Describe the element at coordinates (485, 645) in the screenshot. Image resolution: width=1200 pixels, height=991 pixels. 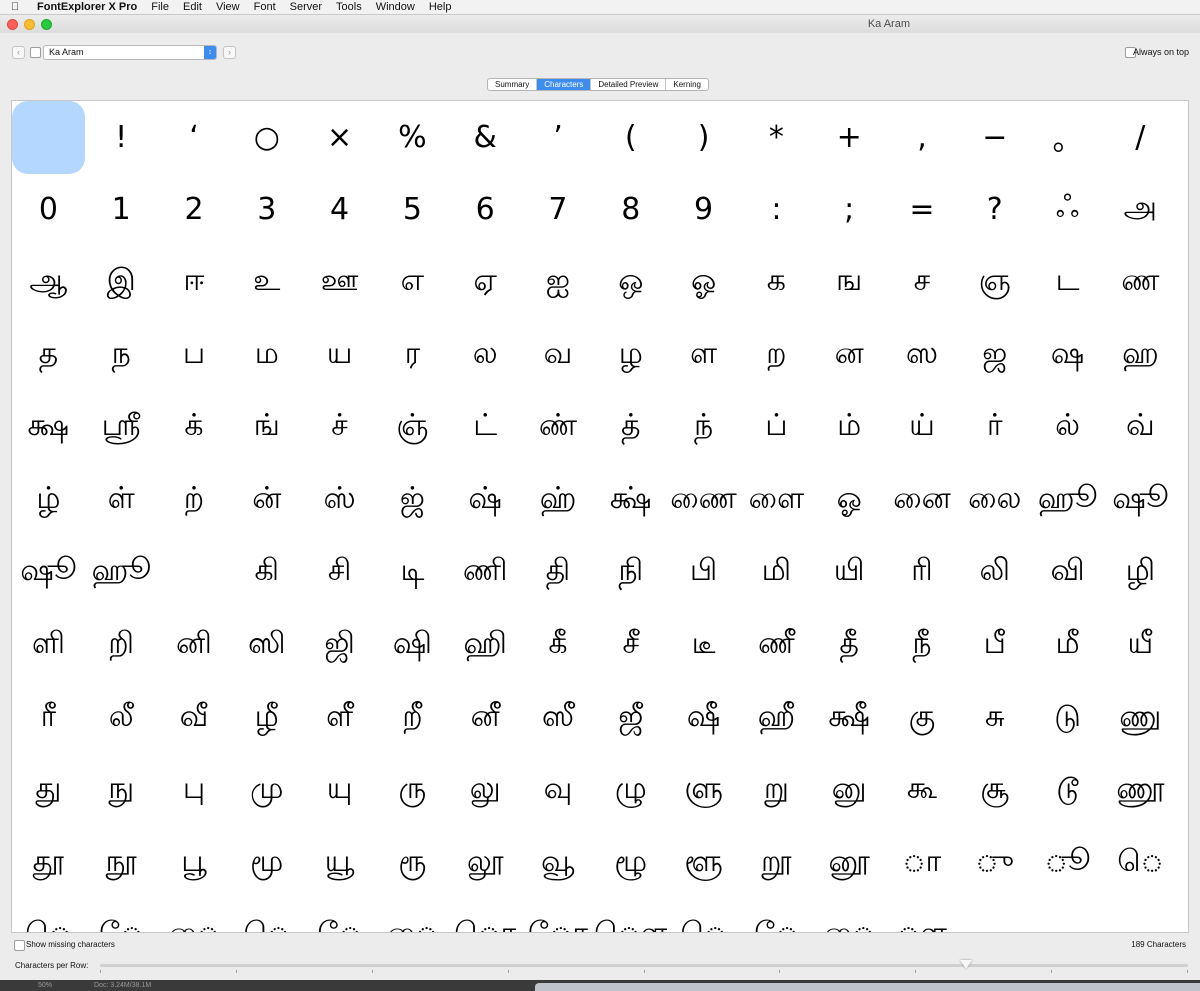
I see `glyph-cell: ஹி` at that location.